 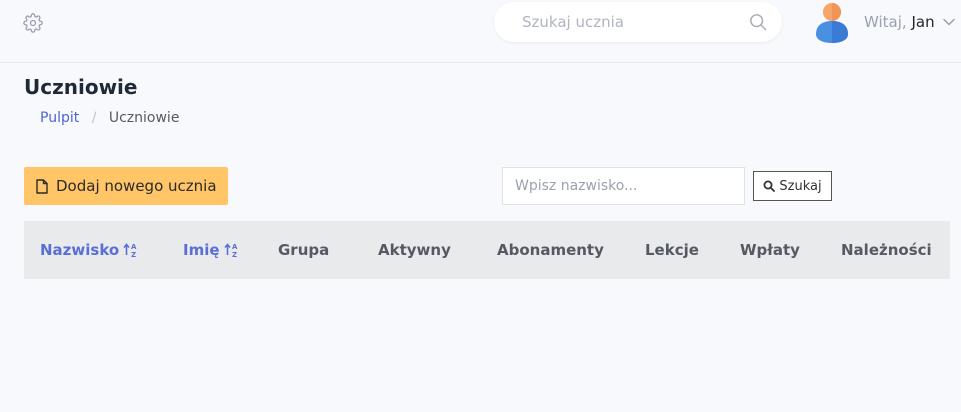 What do you see at coordinates (623, 186) in the screenshot?
I see `surname-search-input` at bounding box center [623, 186].